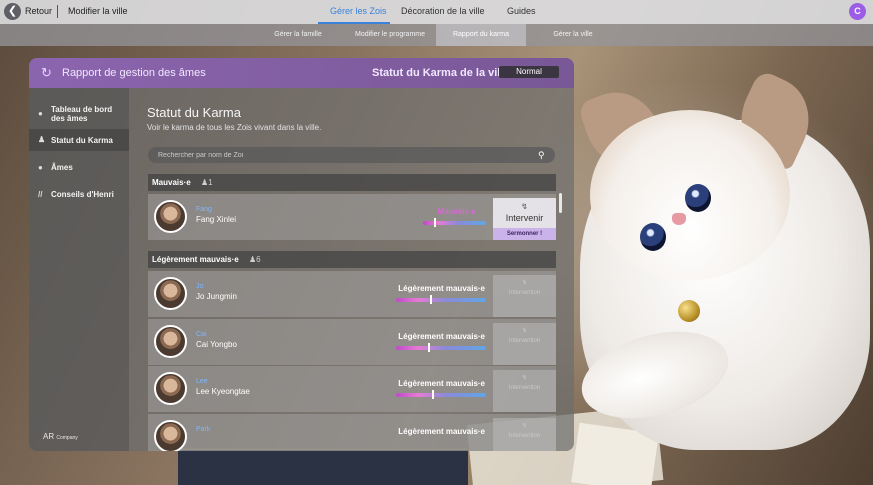 This screenshot has height=485, width=873. What do you see at coordinates (200, 286) in the screenshot?
I see `zoi-given-name: Jo` at bounding box center [200, 286].